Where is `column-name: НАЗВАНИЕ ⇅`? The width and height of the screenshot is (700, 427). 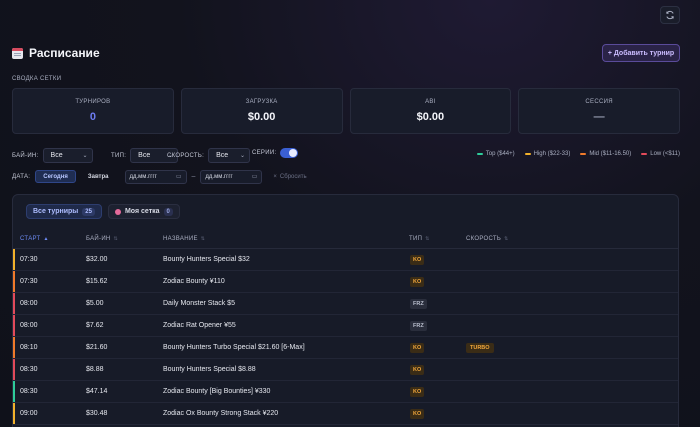 column-name: НАЗВАНИЕ ⇅ is located at coordinates (184, 239).